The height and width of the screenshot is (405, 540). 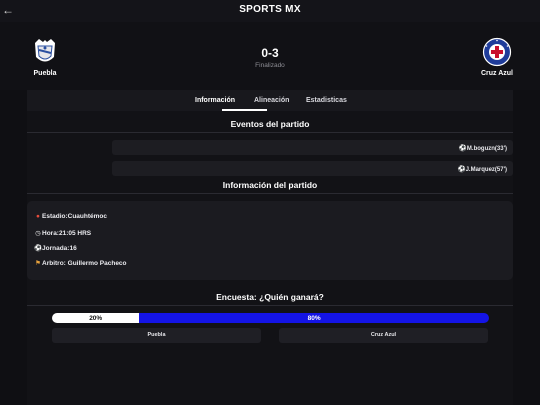 What do you see at coordinates (326, 100) in the screenshot?
I see `tab-estadisticas: Estadisticas` at bounding box center [326, 100].